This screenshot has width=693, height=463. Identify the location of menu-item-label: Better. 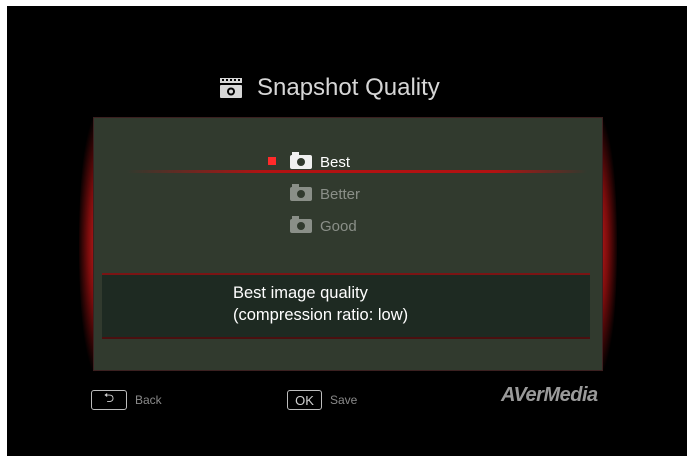
(340, 194).